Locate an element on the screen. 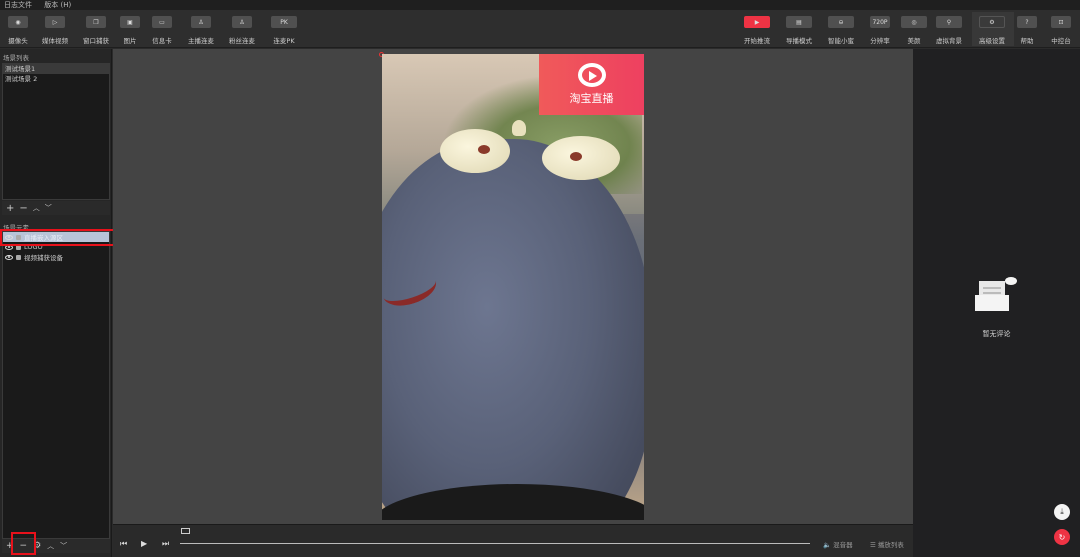 The width and height of the screenshot is (1080, 557). source-label: 视频捕获设备 is located at coordinates (43, 258).